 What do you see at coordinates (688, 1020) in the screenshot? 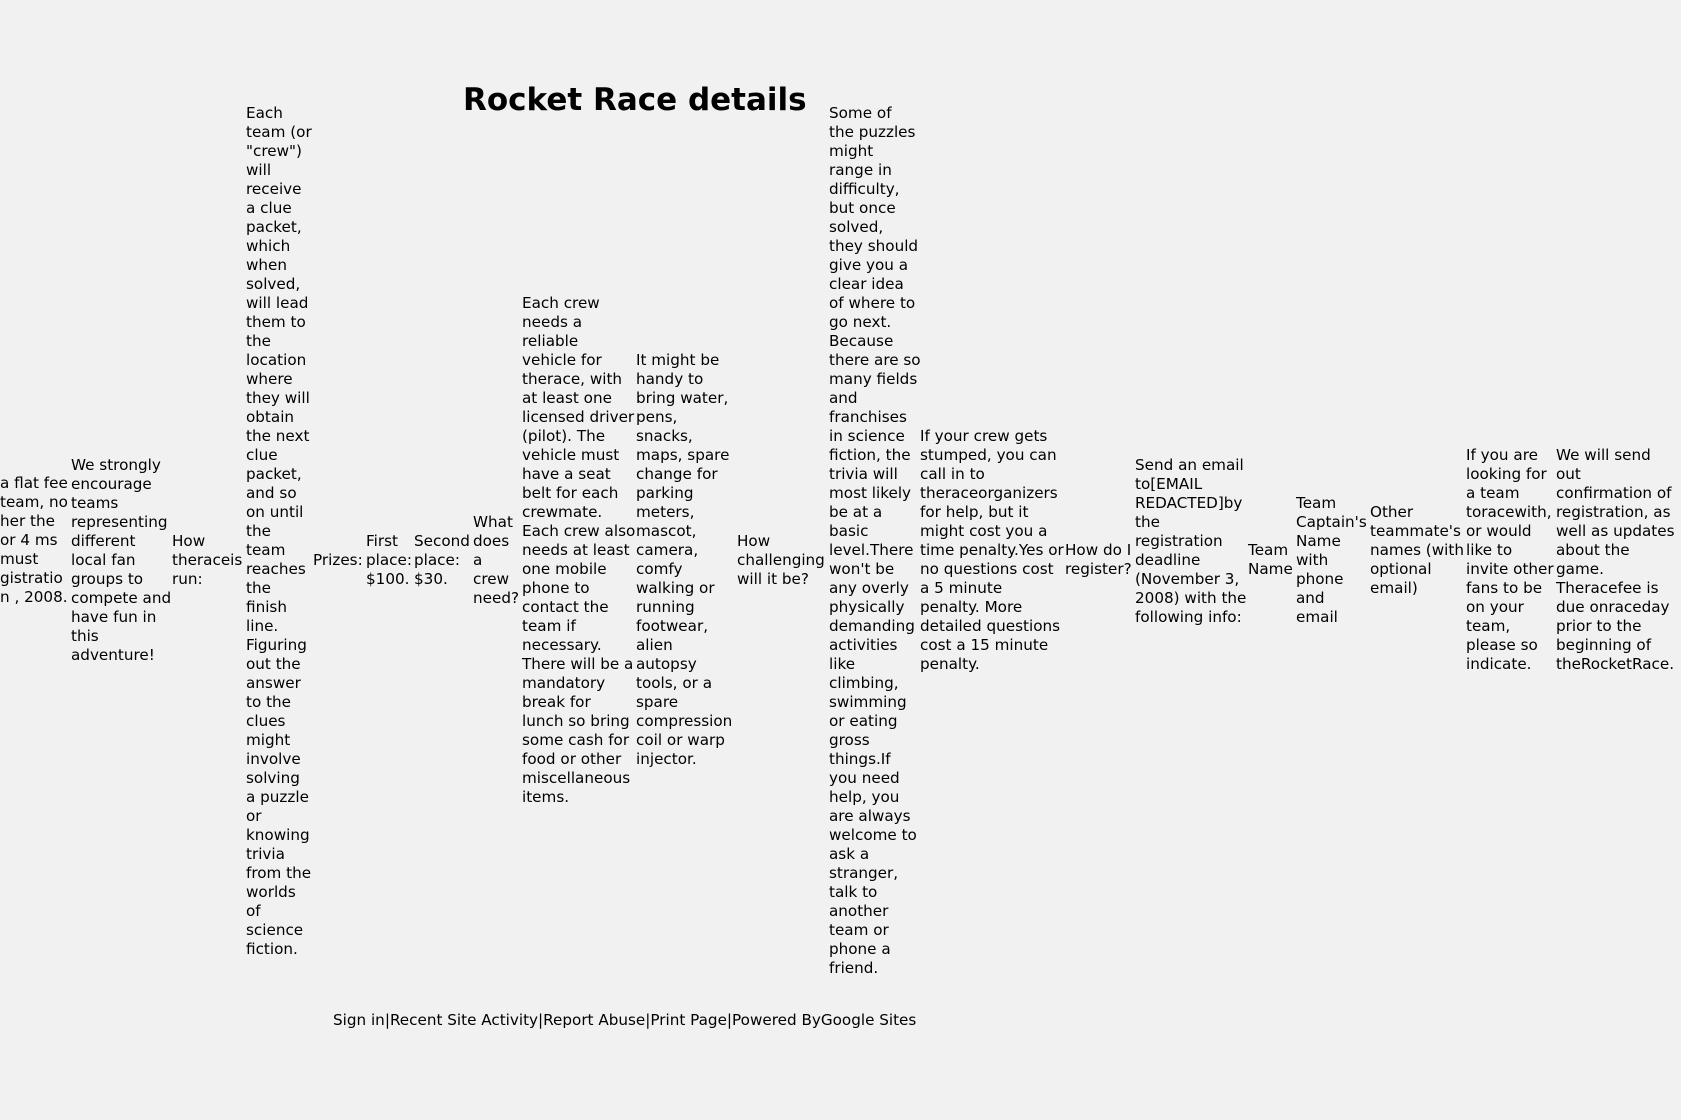
I see `print-page-link: Print Page` at bounding box center [688, 1020].